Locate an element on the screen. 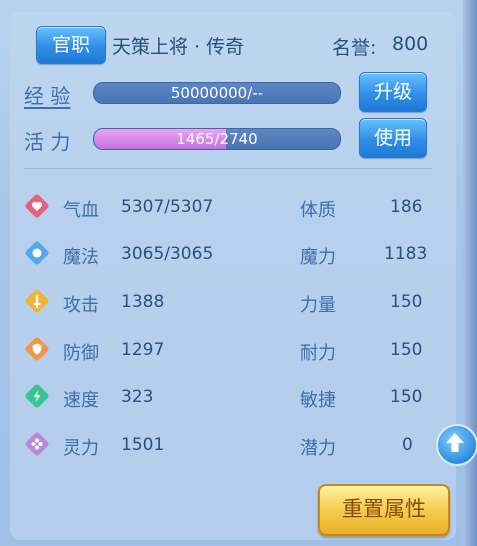 Image resolution: width=477 pixels, height=546 pixels. arrow-up-icon is located at coordinates (455, 442).